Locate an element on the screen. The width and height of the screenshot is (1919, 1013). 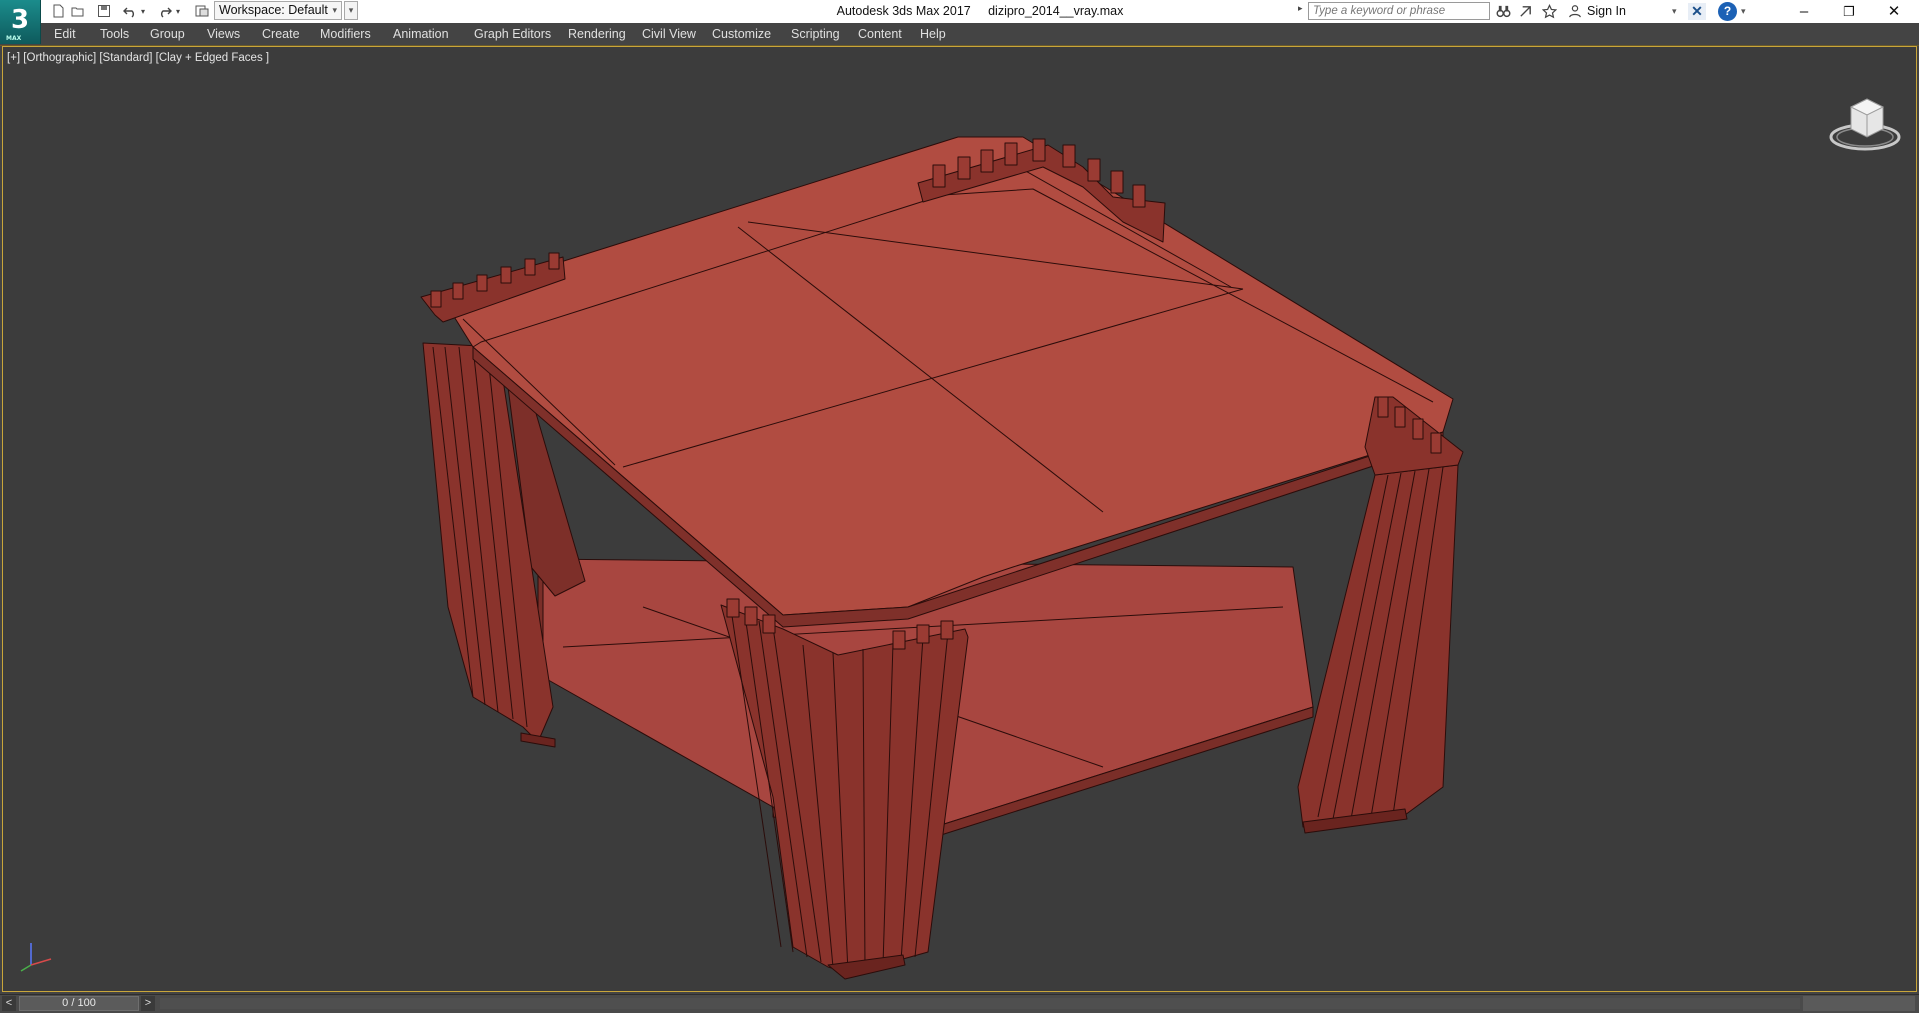
menu-customize: Customize is located at coordinates (741, 34).